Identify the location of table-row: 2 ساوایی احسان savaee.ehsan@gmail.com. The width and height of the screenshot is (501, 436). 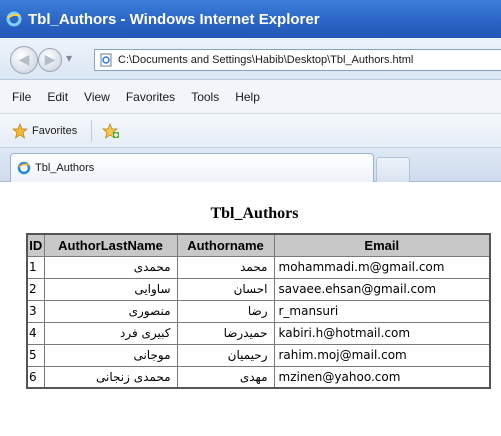
(258, 289).